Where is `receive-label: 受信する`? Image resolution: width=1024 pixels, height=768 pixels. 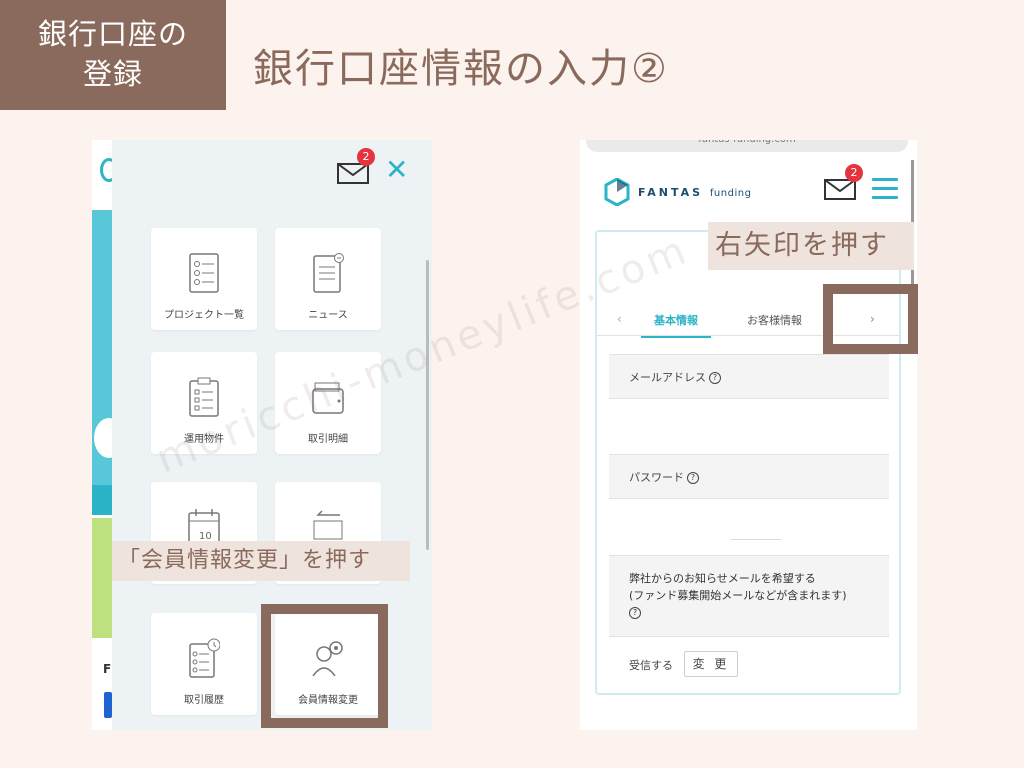 receive-label: 受信する is located at coordinates (651, 665).